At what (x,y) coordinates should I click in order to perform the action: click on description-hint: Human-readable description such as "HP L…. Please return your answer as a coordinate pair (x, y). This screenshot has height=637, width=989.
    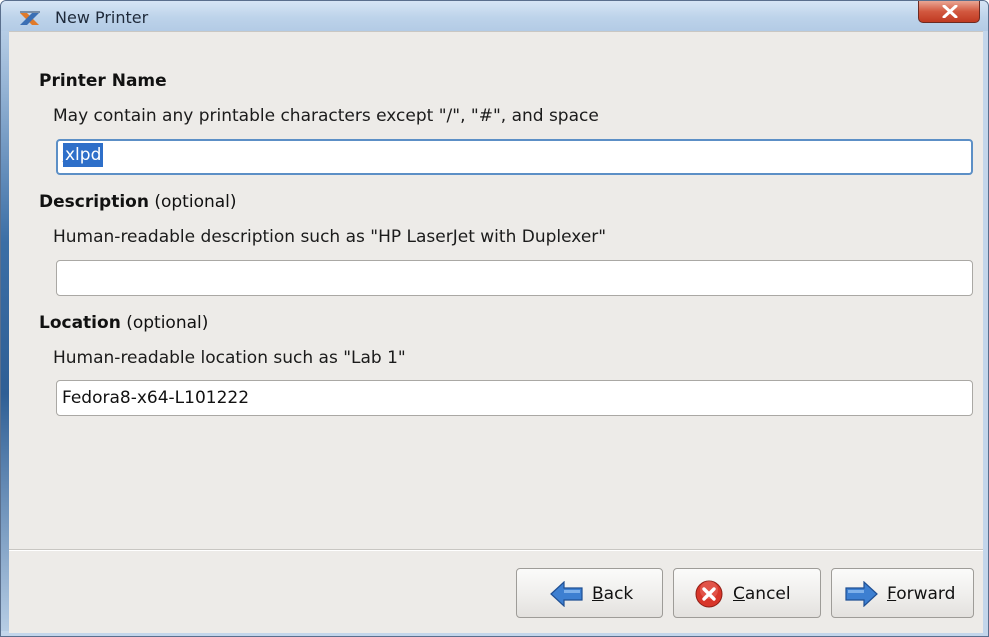
    Looking at the image, I should click on (330, 237).